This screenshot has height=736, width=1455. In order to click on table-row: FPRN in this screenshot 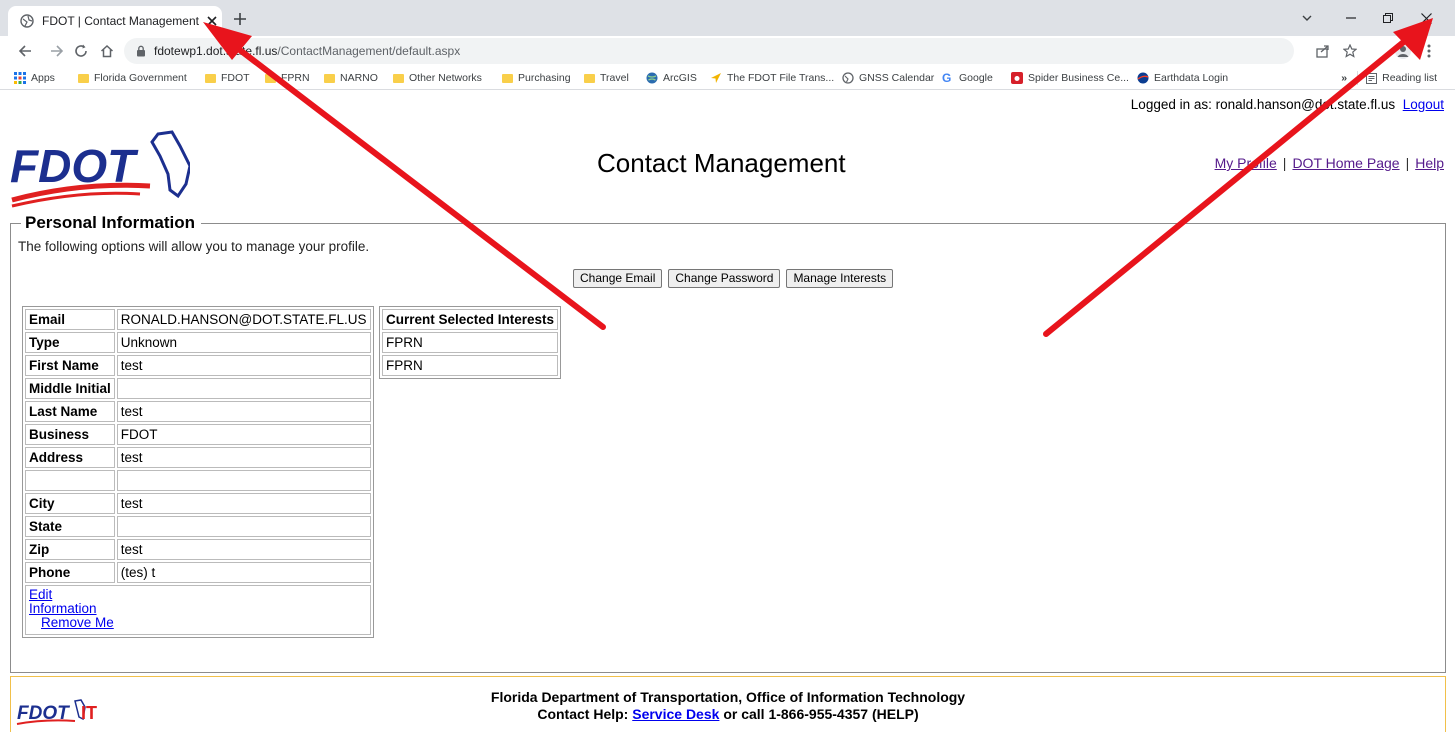, I will do `click(470, 365)`.